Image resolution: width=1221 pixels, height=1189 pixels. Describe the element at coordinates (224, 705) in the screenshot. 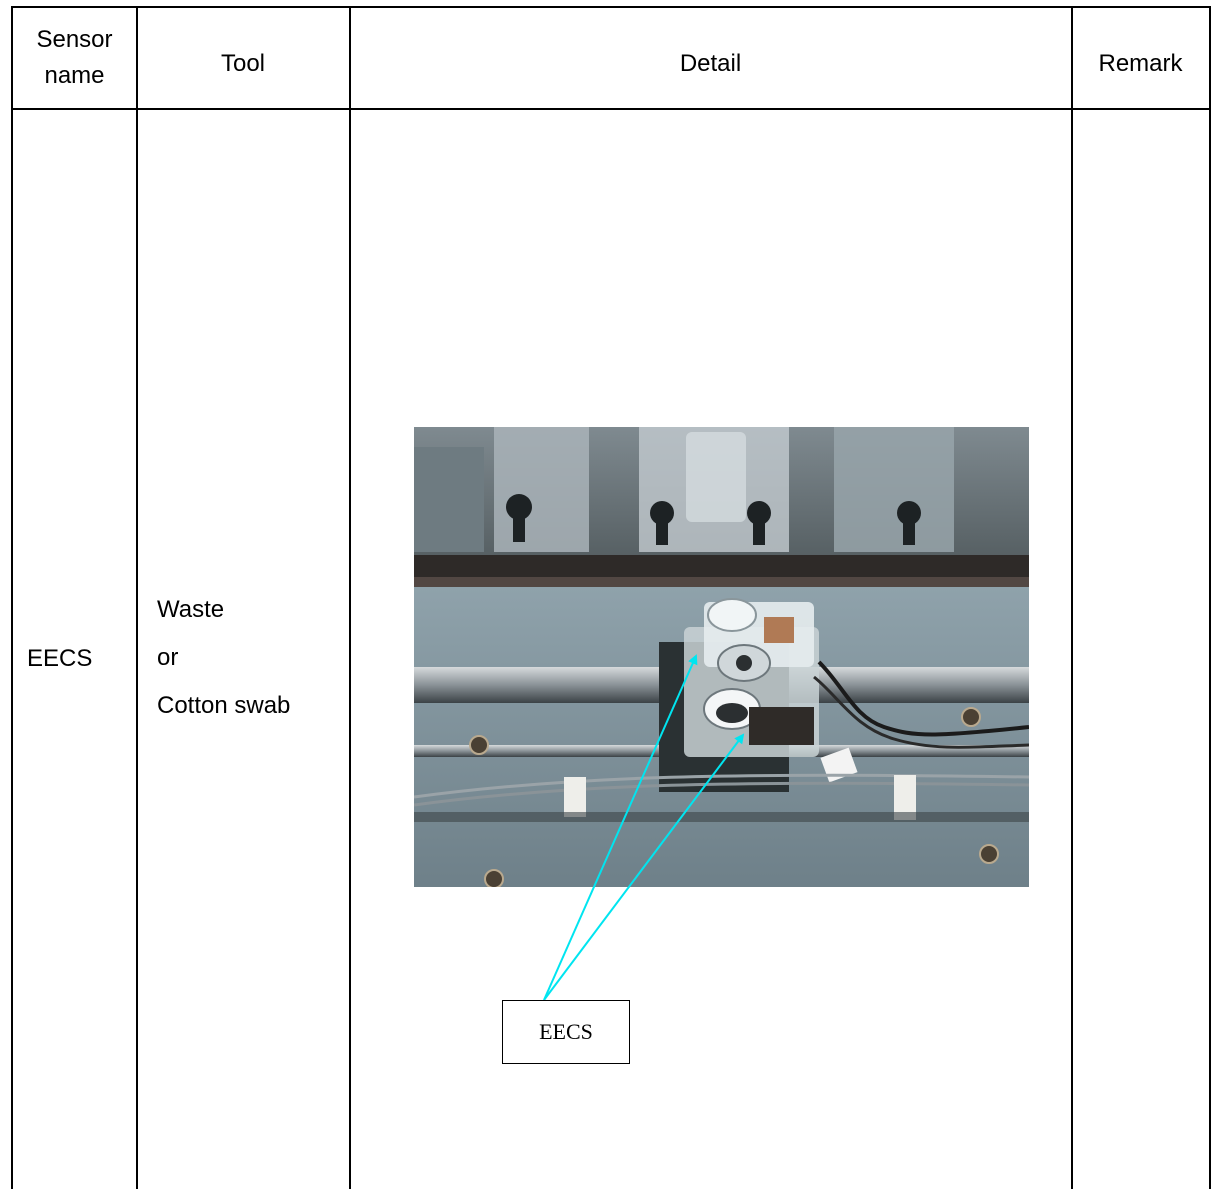

I see `tool-line: Cotton swab` at that location.